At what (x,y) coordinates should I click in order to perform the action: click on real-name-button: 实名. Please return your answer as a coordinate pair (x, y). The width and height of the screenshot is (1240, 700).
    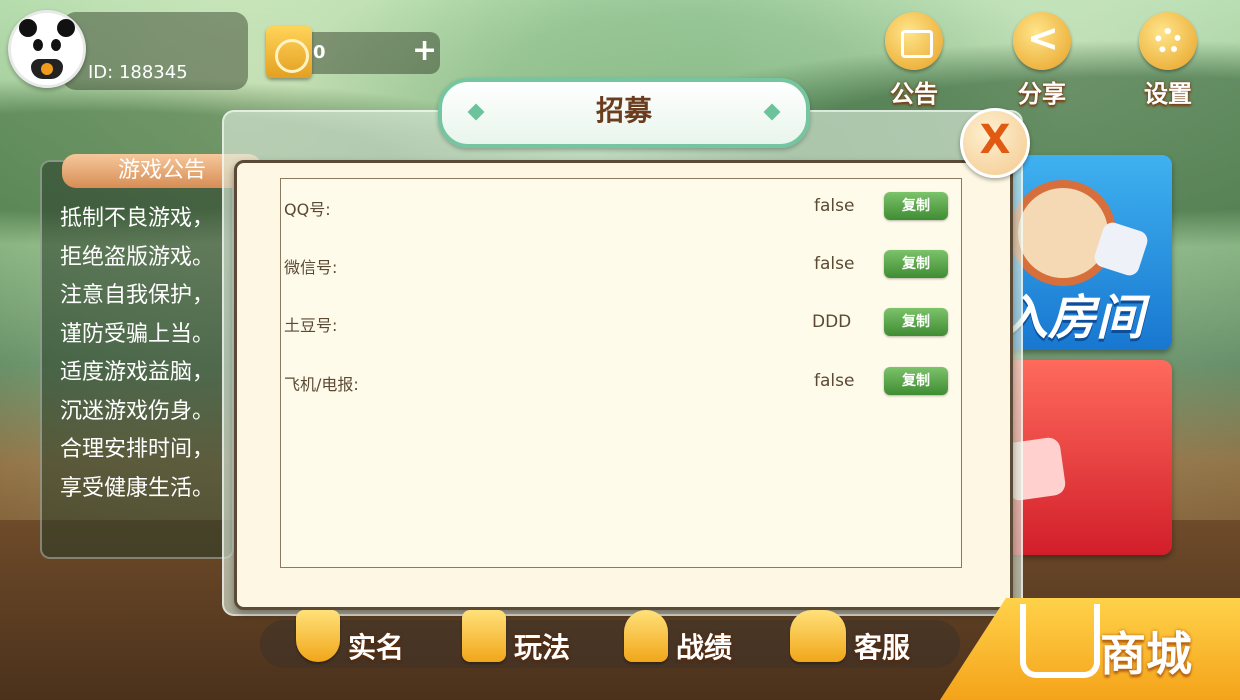
    Looking at the image, I should click on (356, 640).